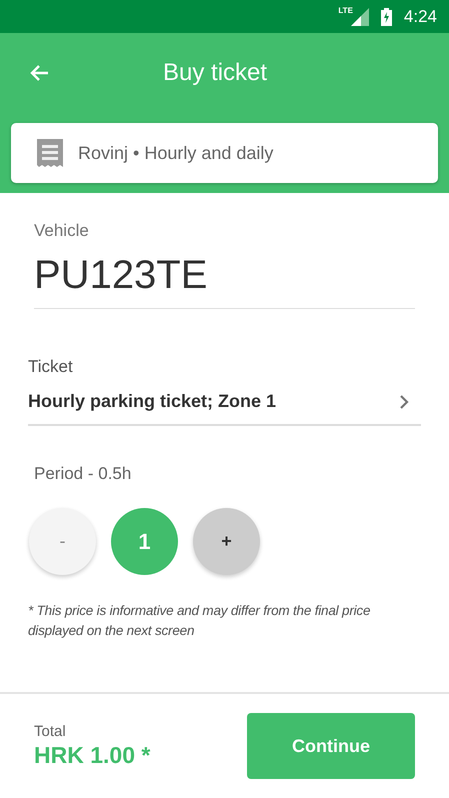  What do you see at coordinates (176, 153) in the screenshot?
I see `zone-text: Rovinj • Hourly and daily` at bounding box center [176, 153].